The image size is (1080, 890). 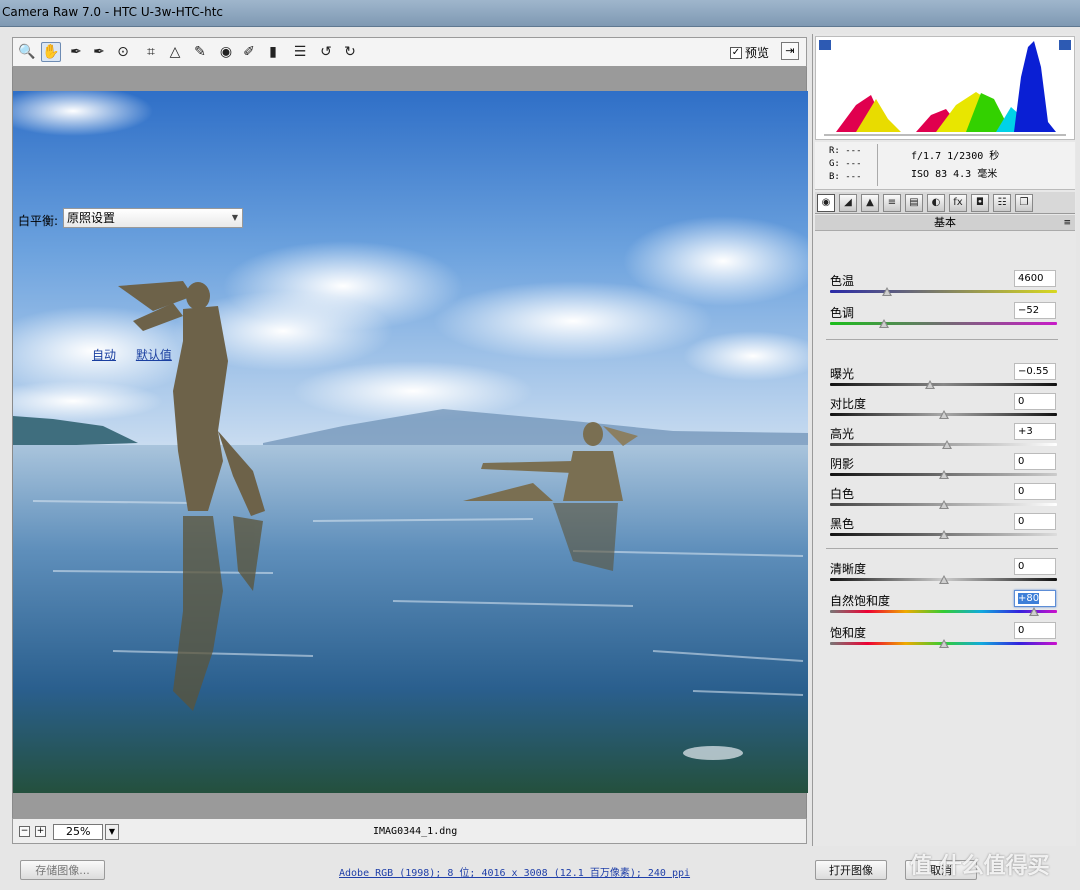 What do you see at coordinates (415, 831) in the screenshot?
I see `image-filename: IMAG0344_1.dng` at bounding box center [415, 831].